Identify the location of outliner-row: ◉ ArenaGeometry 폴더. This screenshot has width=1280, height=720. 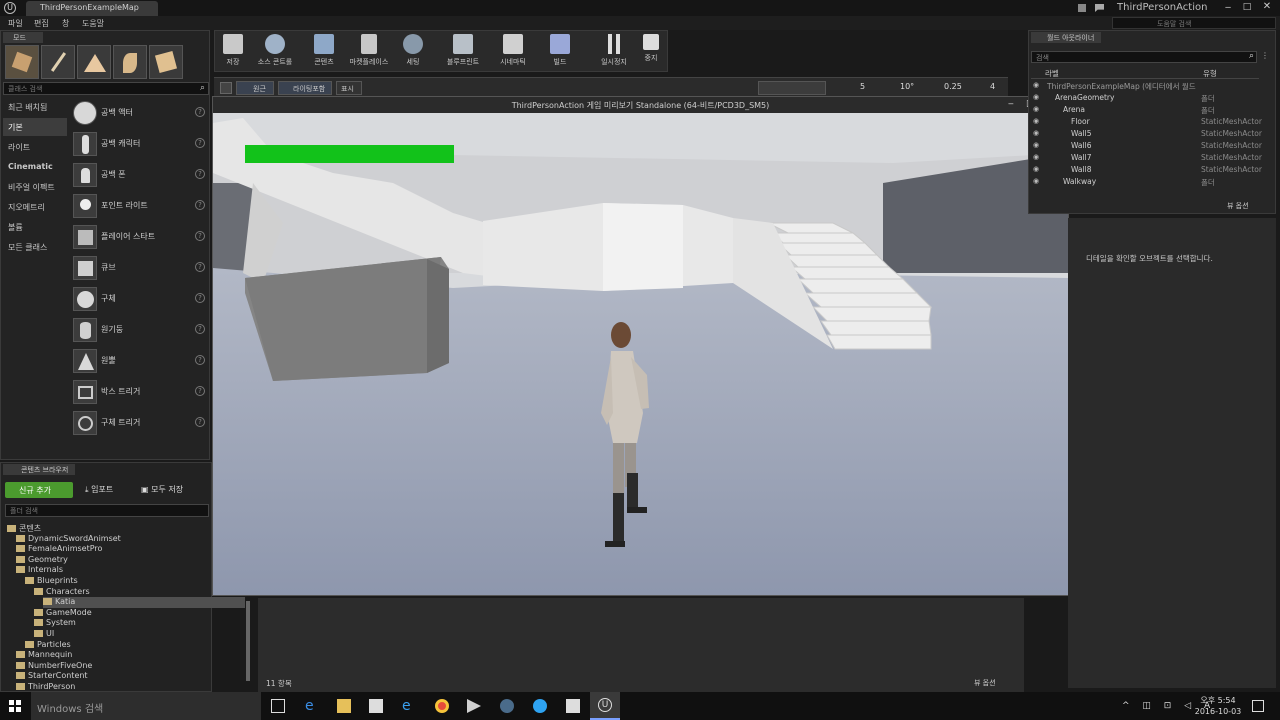
(1150, 99).